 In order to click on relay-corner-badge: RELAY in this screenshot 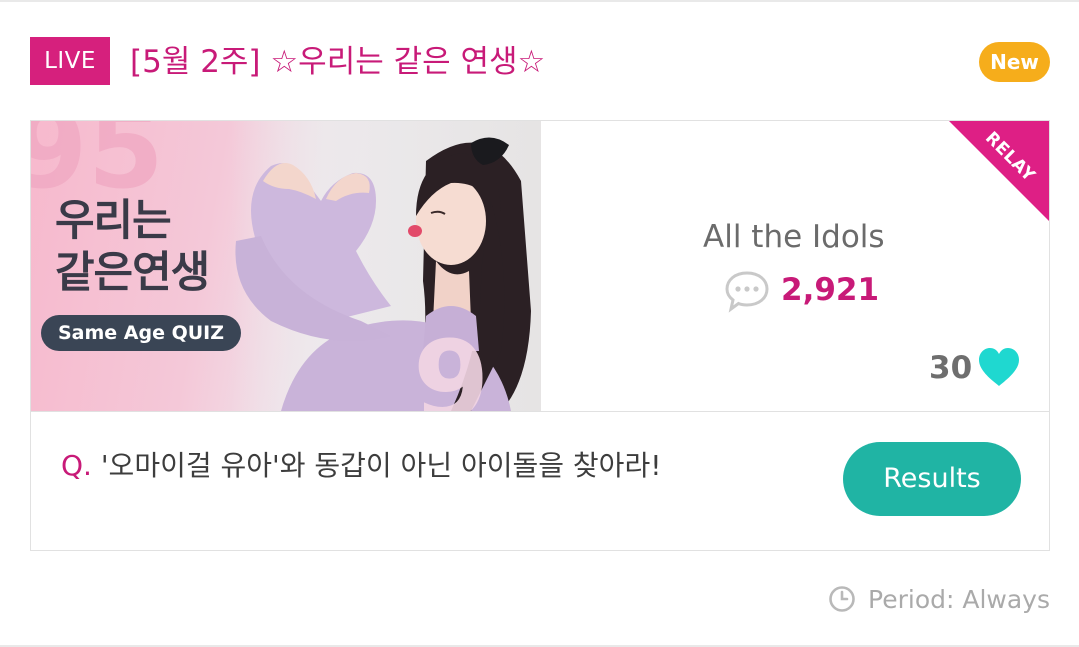, I will do `click(999, 171)`.